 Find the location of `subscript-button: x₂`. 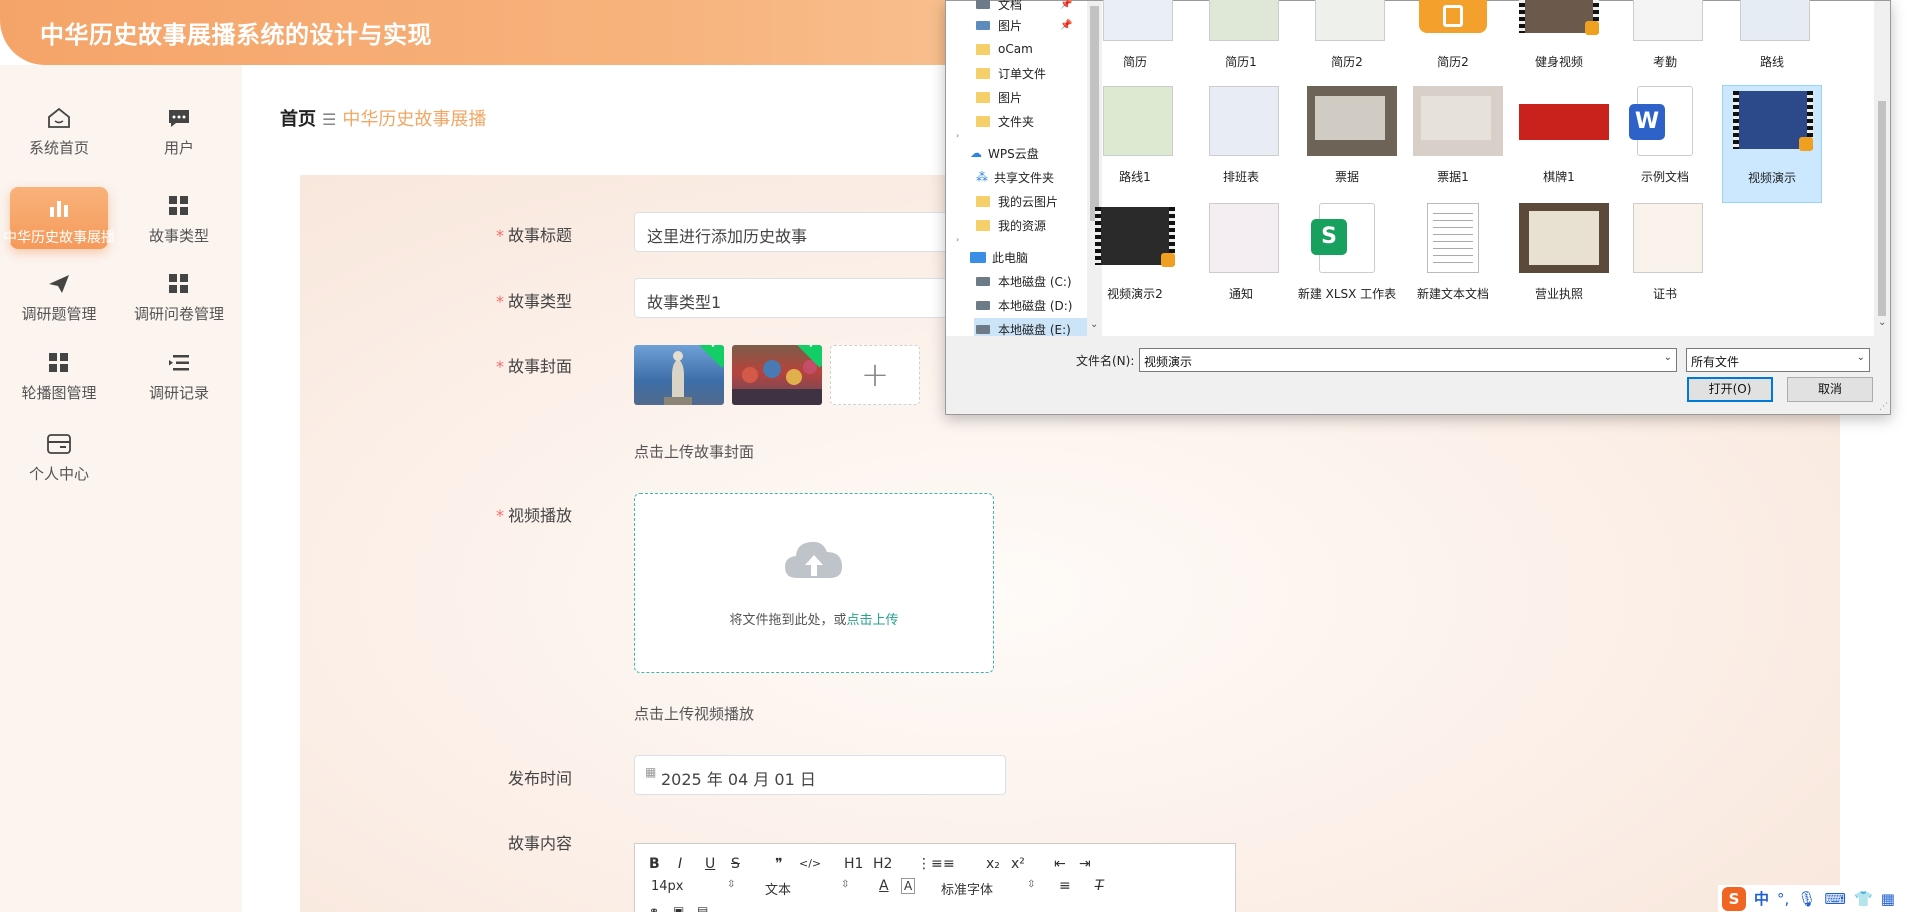

subscript-button: x₂ is located at coordinates (993, 864).